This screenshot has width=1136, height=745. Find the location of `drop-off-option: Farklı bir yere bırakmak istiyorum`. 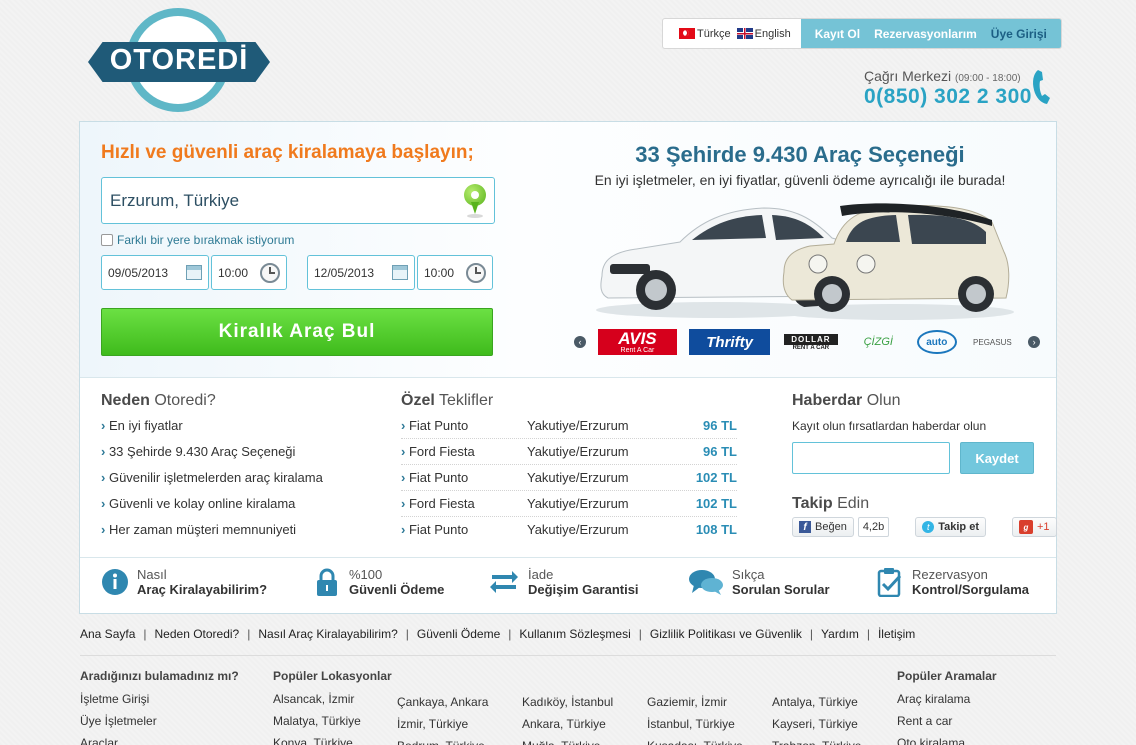

drop-off-option: Farklı bir yere bırakmak istiyorum is located at coordinates (197, 240).